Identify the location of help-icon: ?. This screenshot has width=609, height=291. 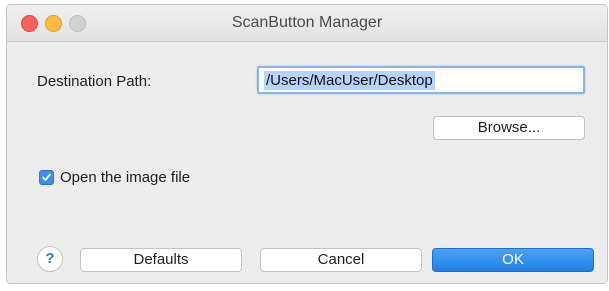
(50, 258).